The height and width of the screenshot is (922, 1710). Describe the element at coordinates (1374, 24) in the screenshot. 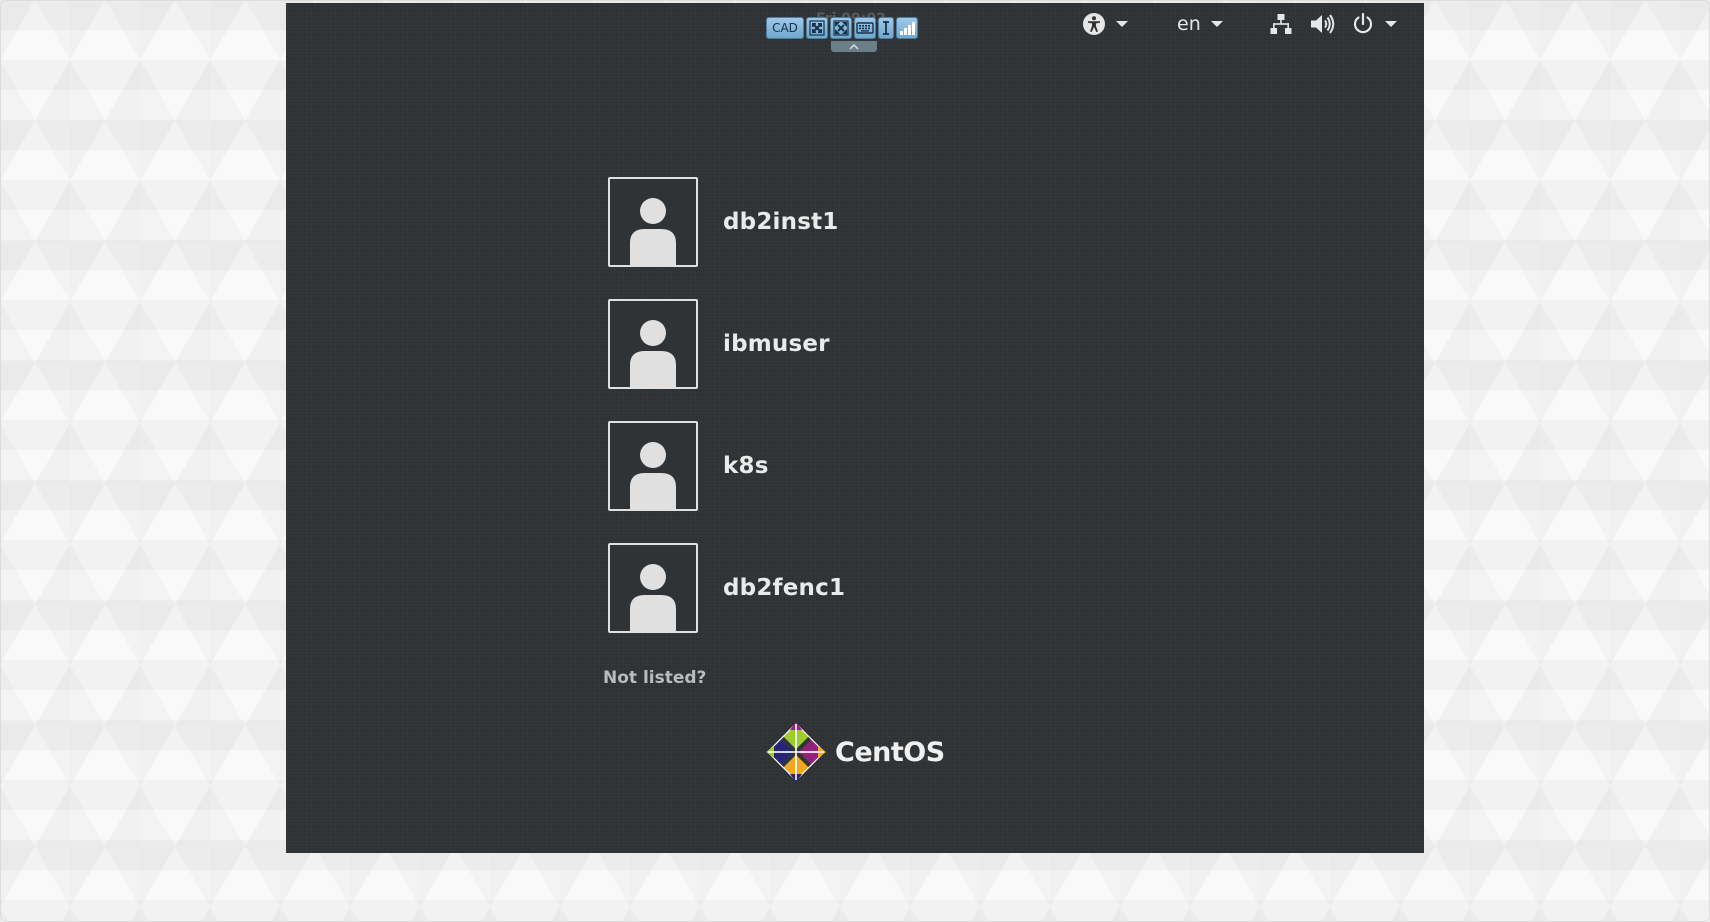

I see `power-menu` at that location.